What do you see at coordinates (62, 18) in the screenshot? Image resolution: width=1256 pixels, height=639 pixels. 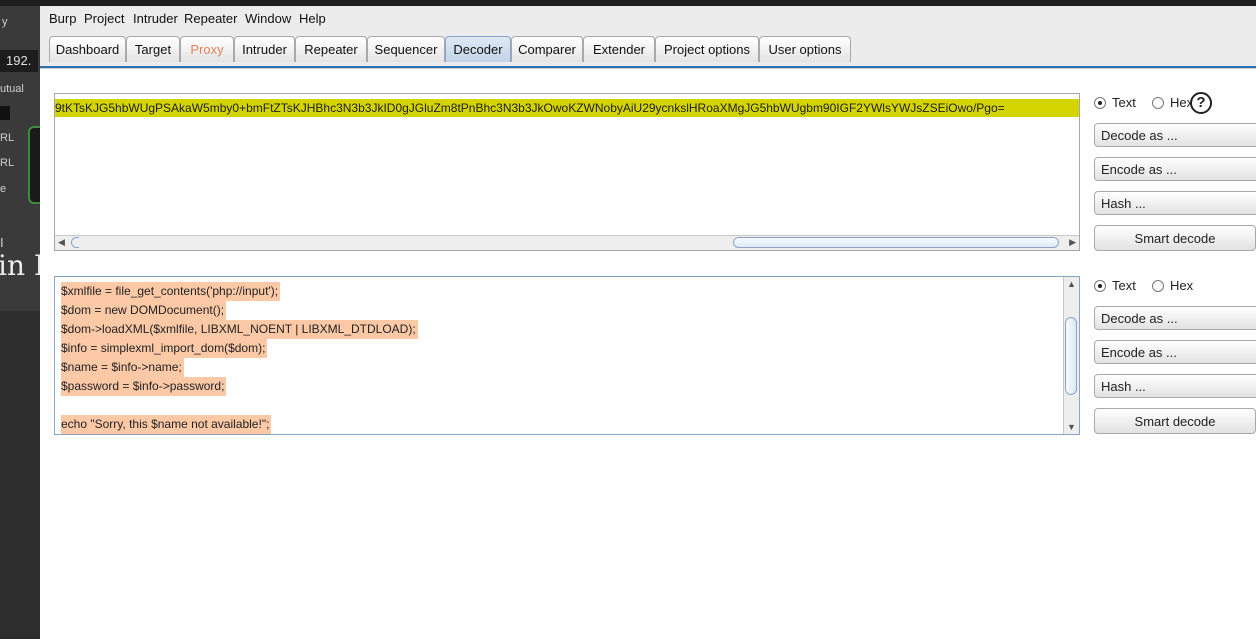 I see `menu-burp: Burp` at bounding box center [62, 18].